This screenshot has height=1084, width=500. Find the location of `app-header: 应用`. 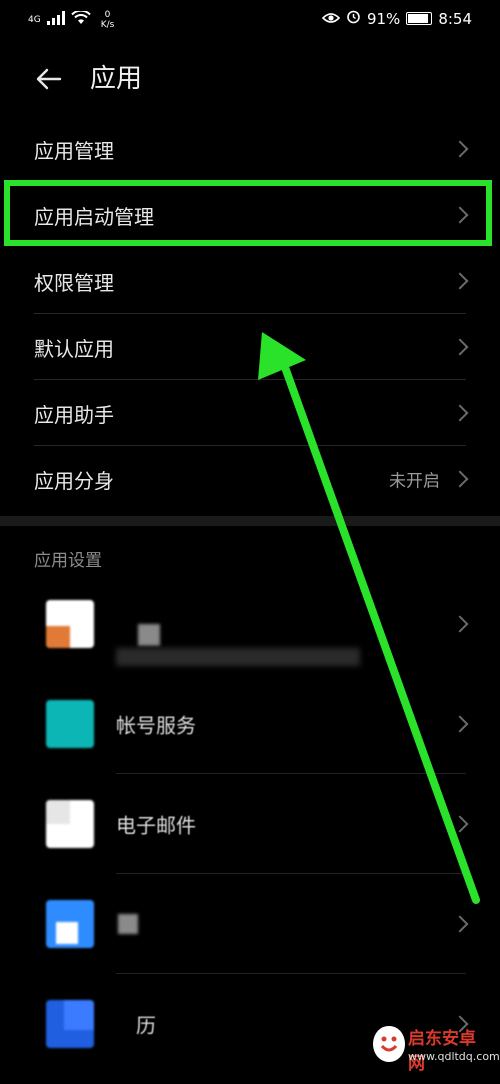

app-header: 应用 is located at coordinates (250, 80).